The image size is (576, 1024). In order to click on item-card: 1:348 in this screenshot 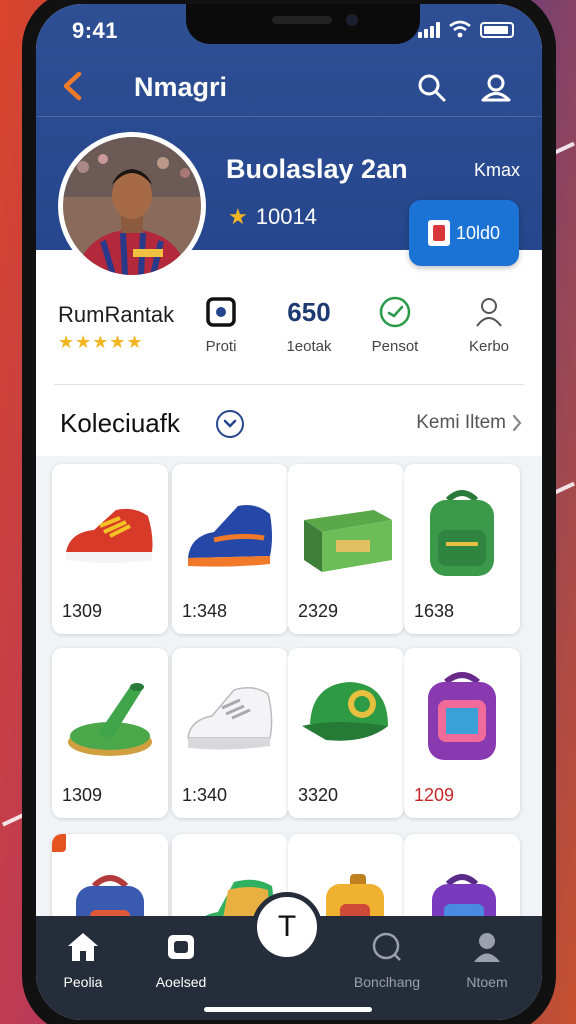, I will do `click(230, 549)`.